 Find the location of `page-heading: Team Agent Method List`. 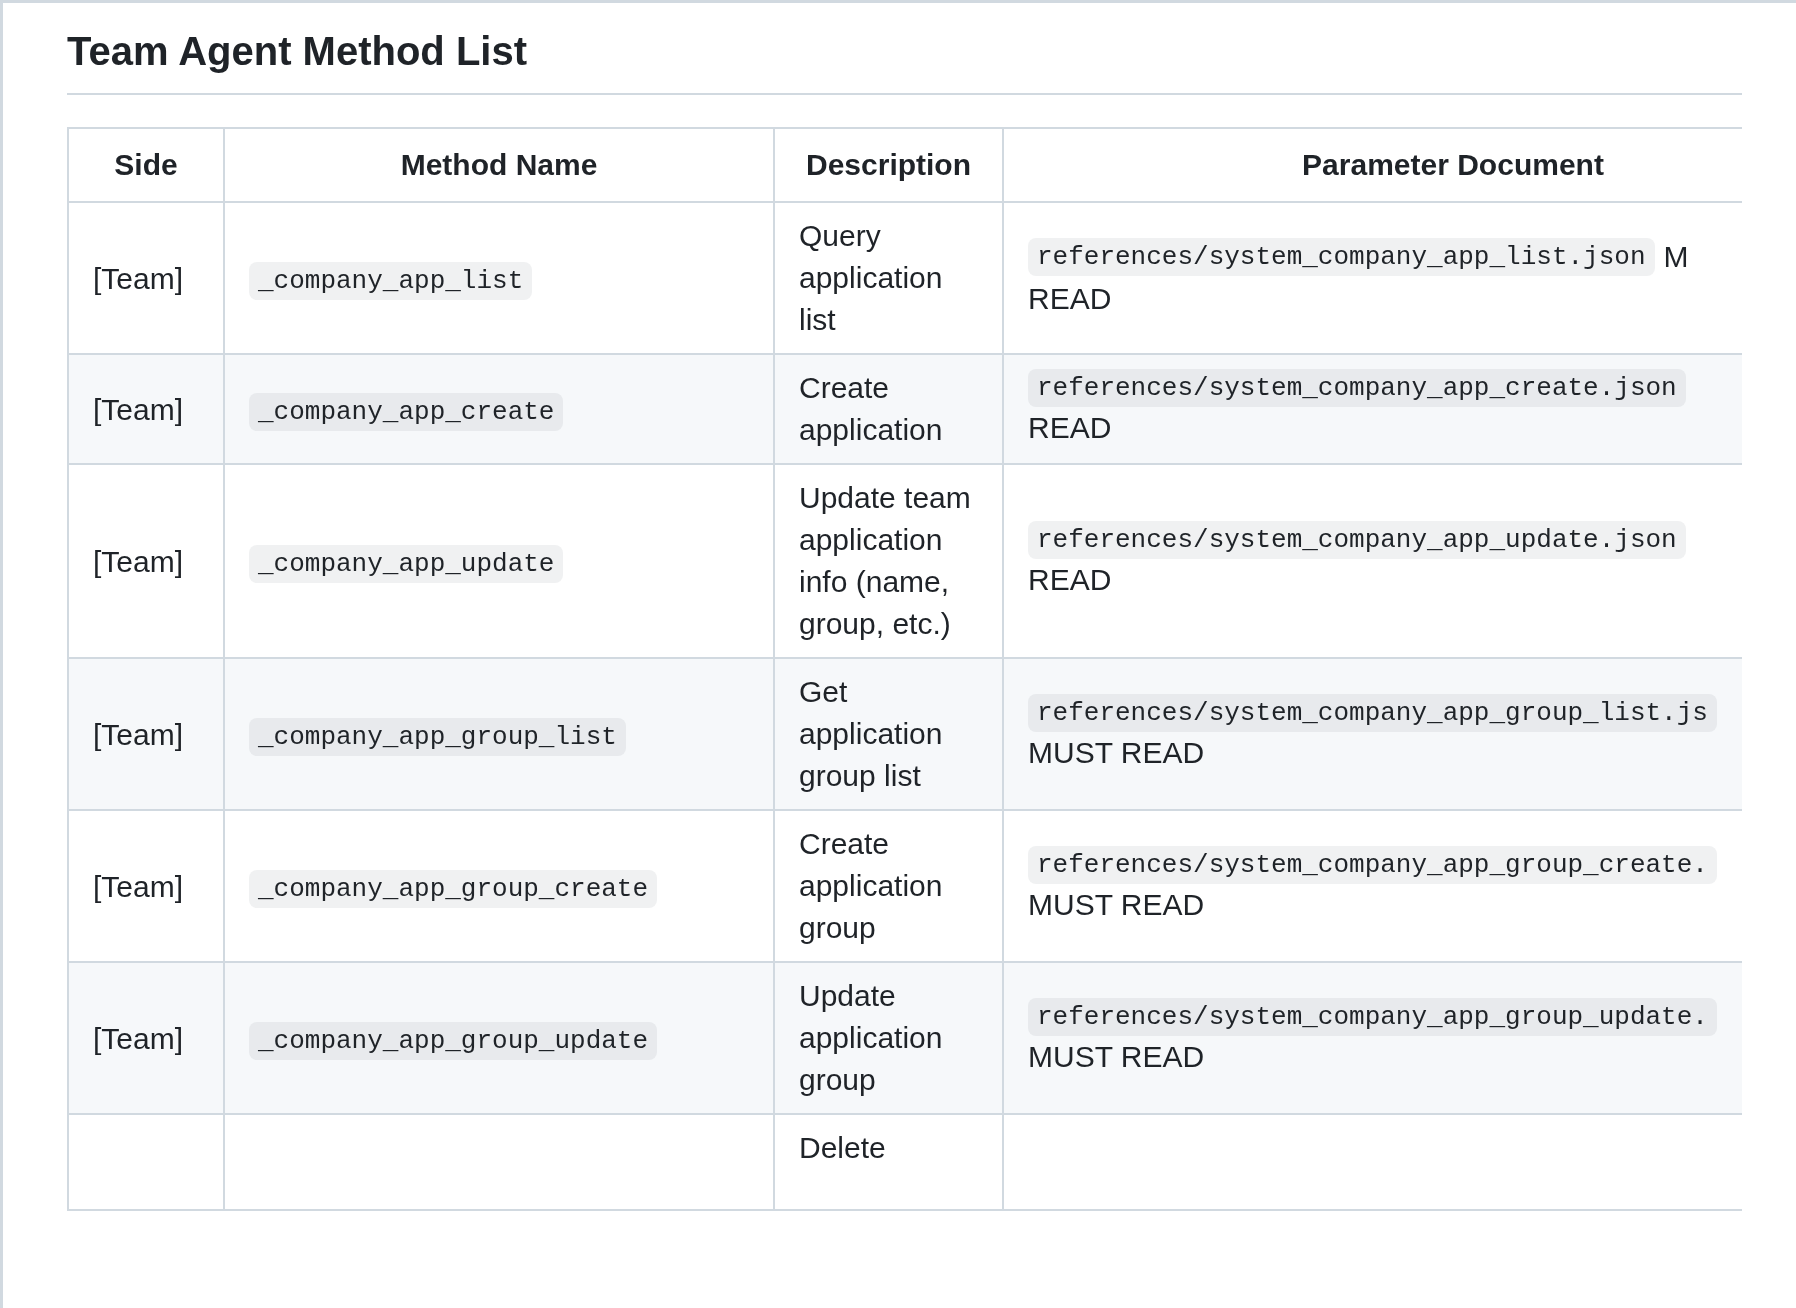

page-heading: Team Agent Method List is located at coordinates (297, 51).